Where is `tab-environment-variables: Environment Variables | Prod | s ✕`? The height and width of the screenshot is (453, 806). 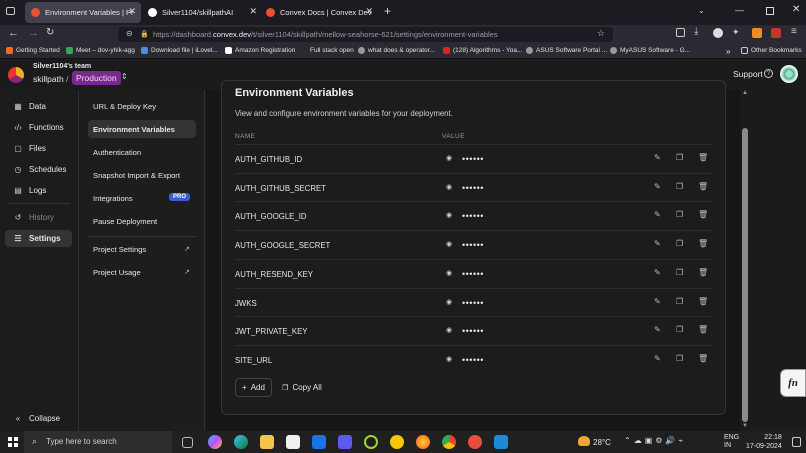 tab-environment-variables: Environment Variables | Prod | s ✕ is located at coordinates (83, 12).